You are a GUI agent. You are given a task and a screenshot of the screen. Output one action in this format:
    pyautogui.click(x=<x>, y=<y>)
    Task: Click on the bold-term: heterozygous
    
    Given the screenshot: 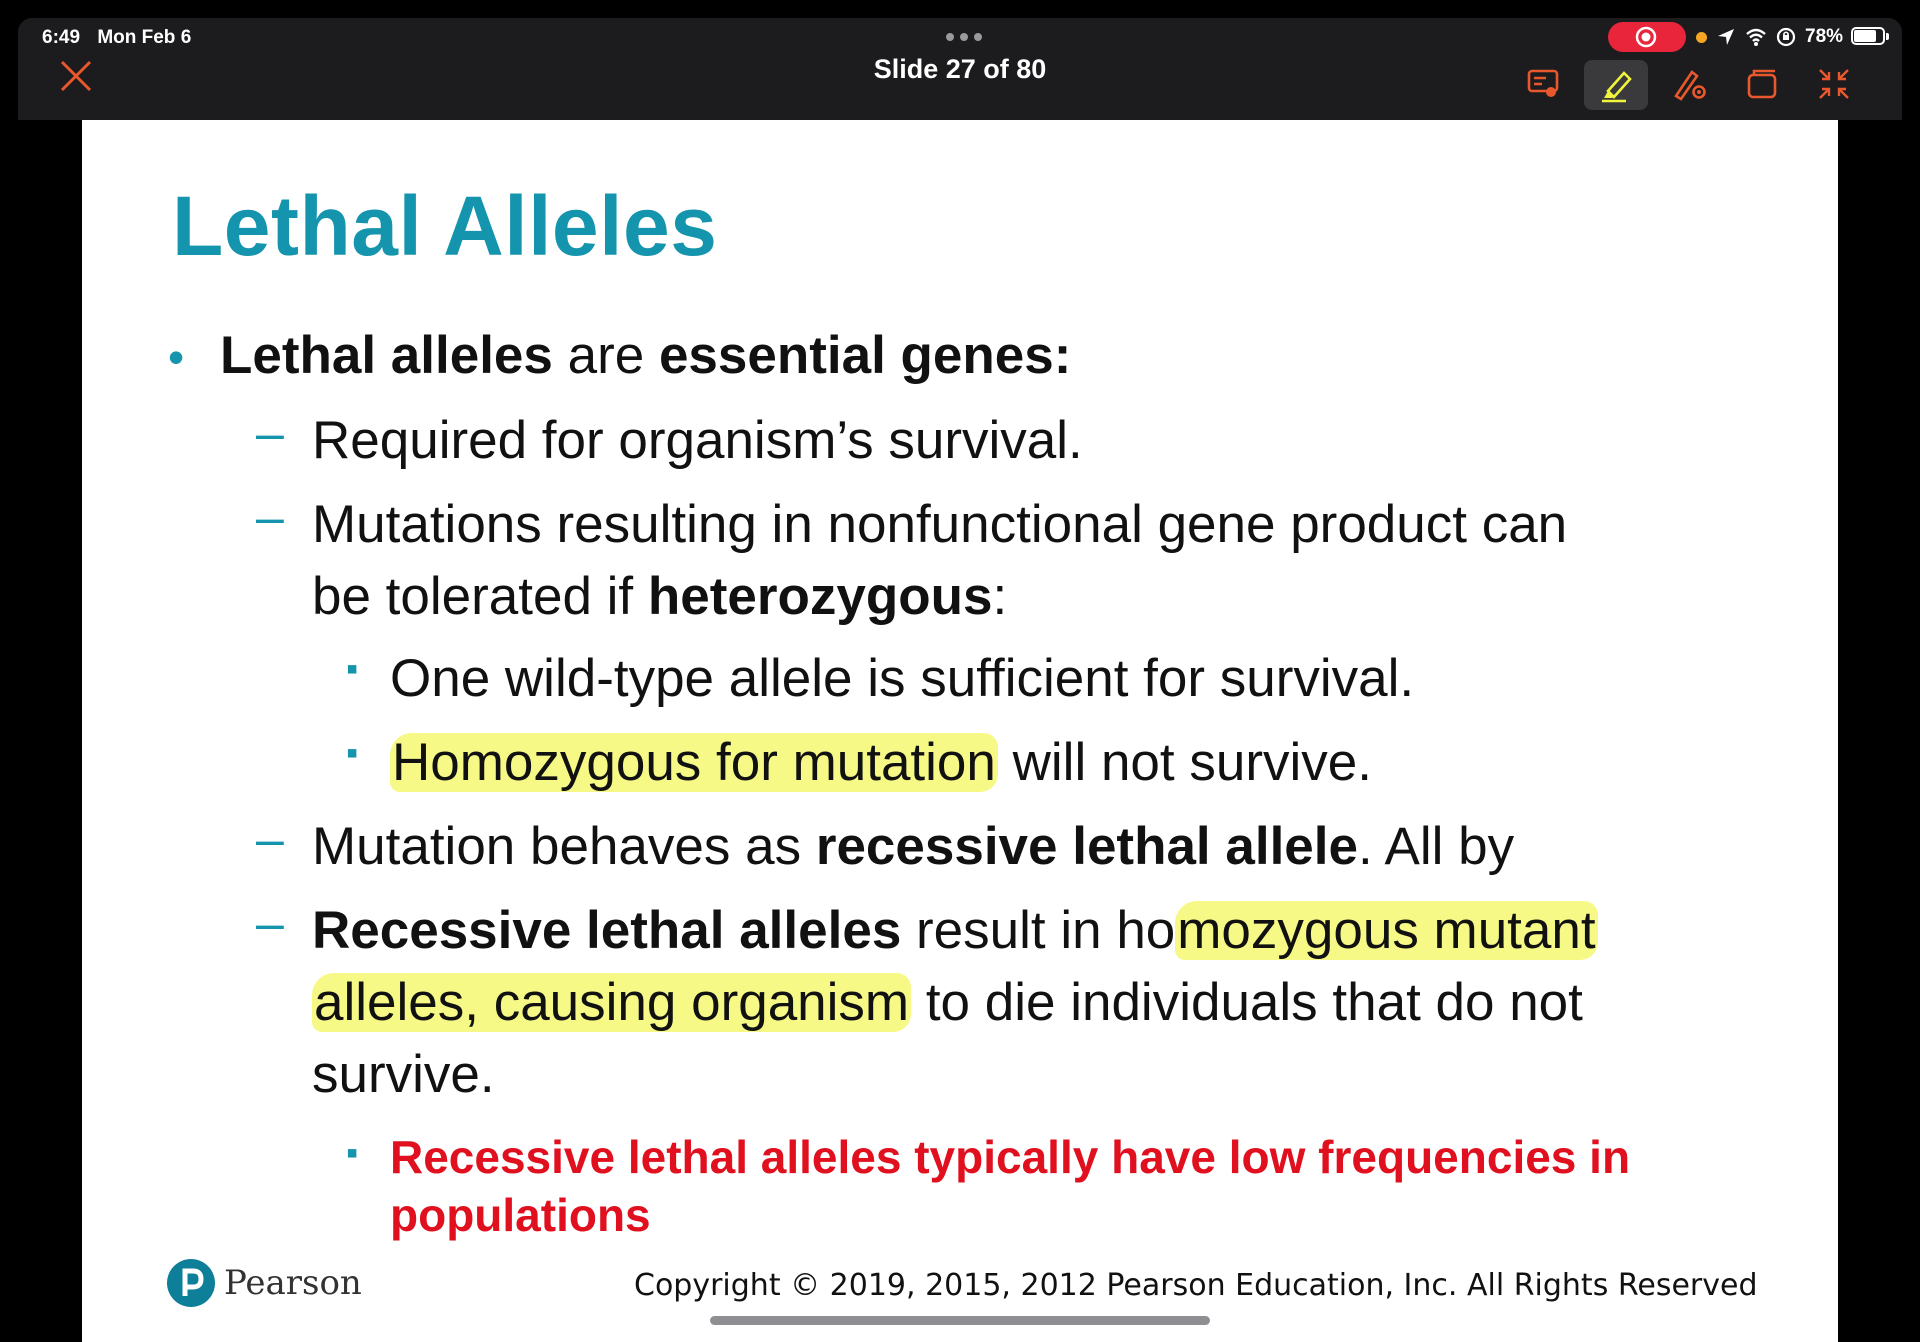 What is the action you would take?
    pyautogui.click(x=820, y=596)
    